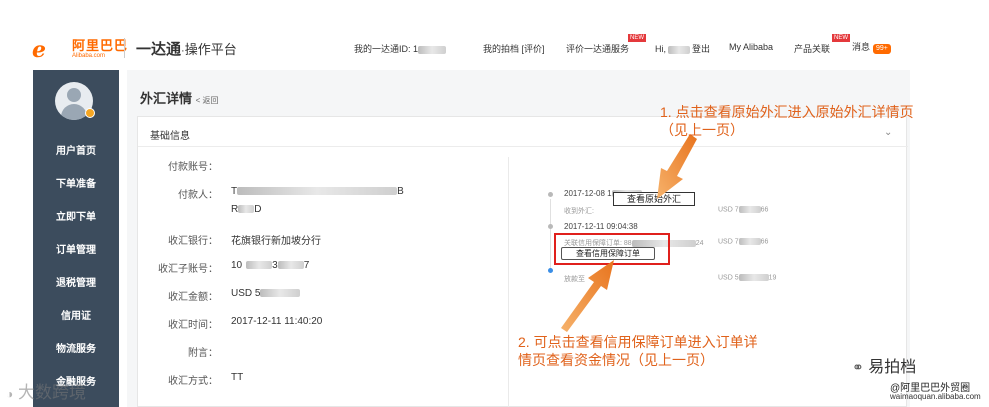 This screenshot has width=989, height=407. What do you see at coordinates (523, 146) in the screenshot?
I see `section-divider` at bounding box center [523, 146].